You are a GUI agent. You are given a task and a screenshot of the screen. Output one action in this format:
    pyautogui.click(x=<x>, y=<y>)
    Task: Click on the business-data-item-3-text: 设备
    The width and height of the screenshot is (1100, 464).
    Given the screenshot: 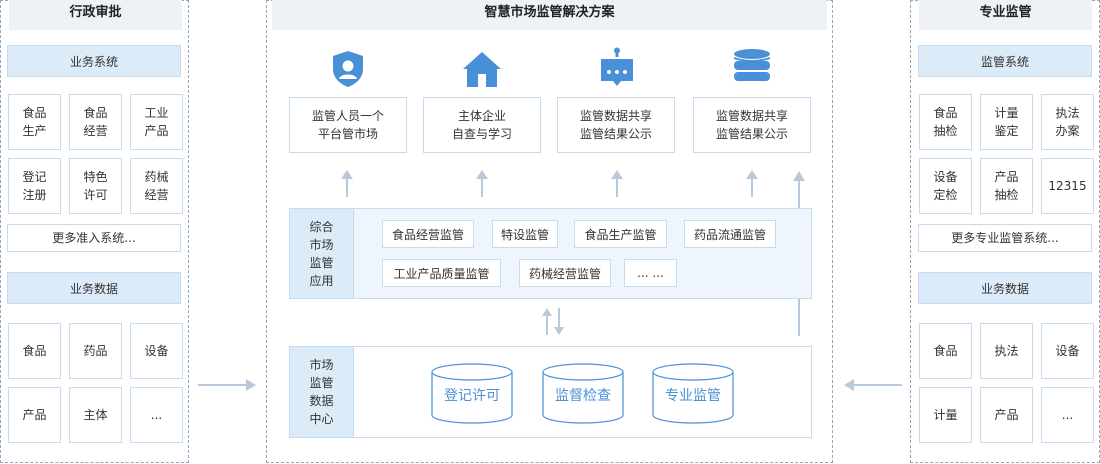 What is the action you would take?
    pyautogui.click(x=156, y=351)
    